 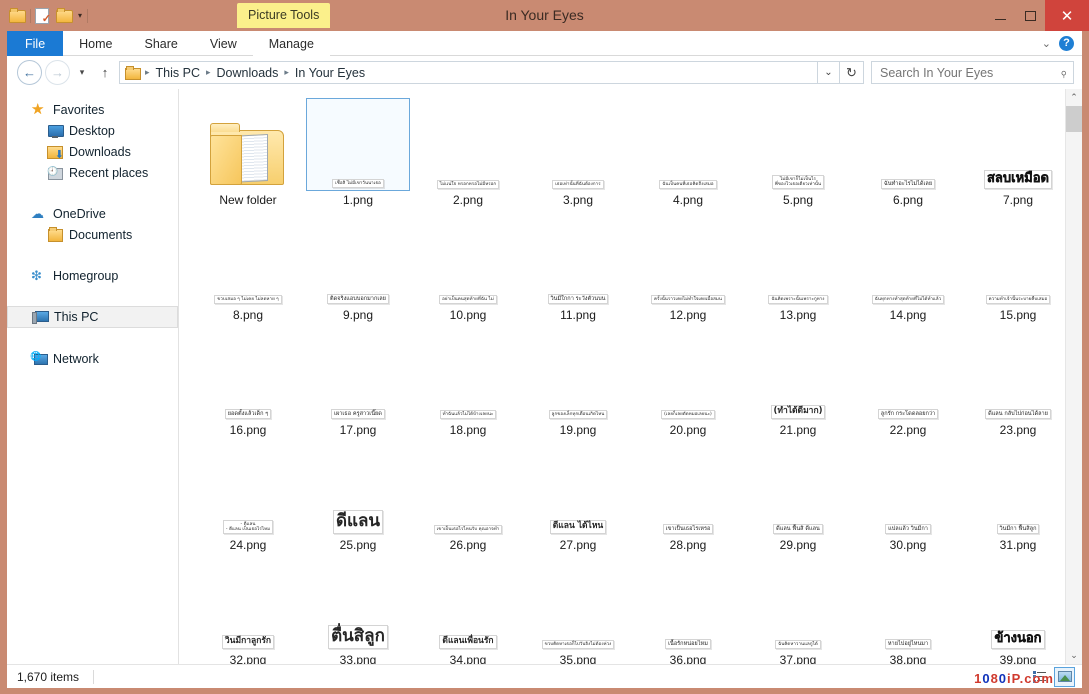 What do you see at coordinates (688, 497) in the screenshot?
I see `file-item: เขาเป็นเธอไรเหรอ 28.png` at bounding box center [688, 497].